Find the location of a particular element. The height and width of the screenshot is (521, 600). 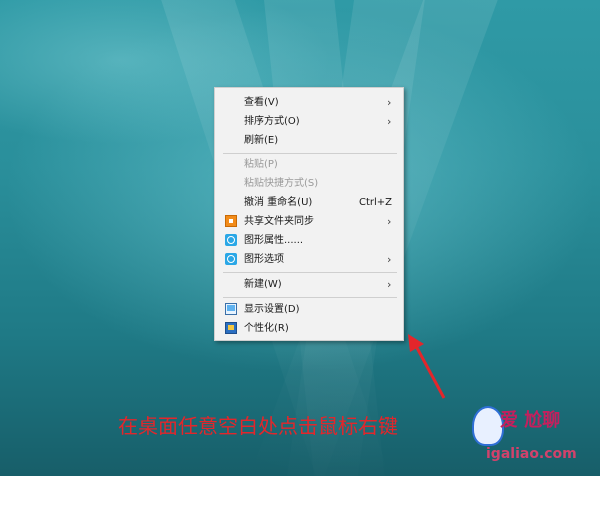

menu-item-undo-rename: 撤消 重命名(U) Ctrl+Z is located at coordinates (309, 202).